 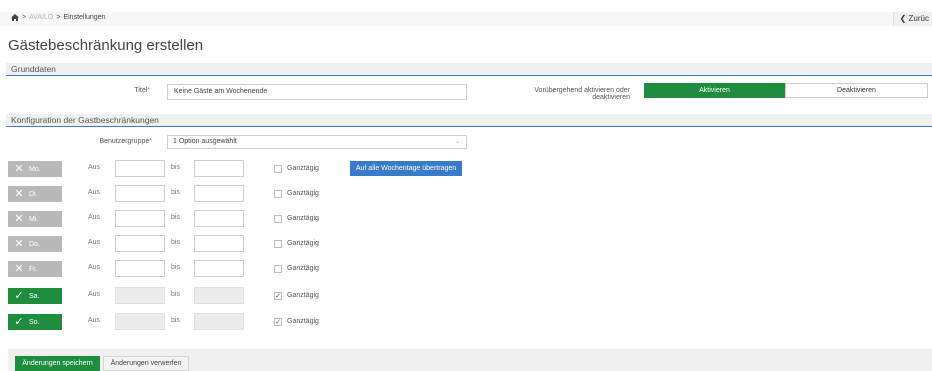 I want to click on user-group-label-text: Benutzergruppe, so click(x=124, y=141).